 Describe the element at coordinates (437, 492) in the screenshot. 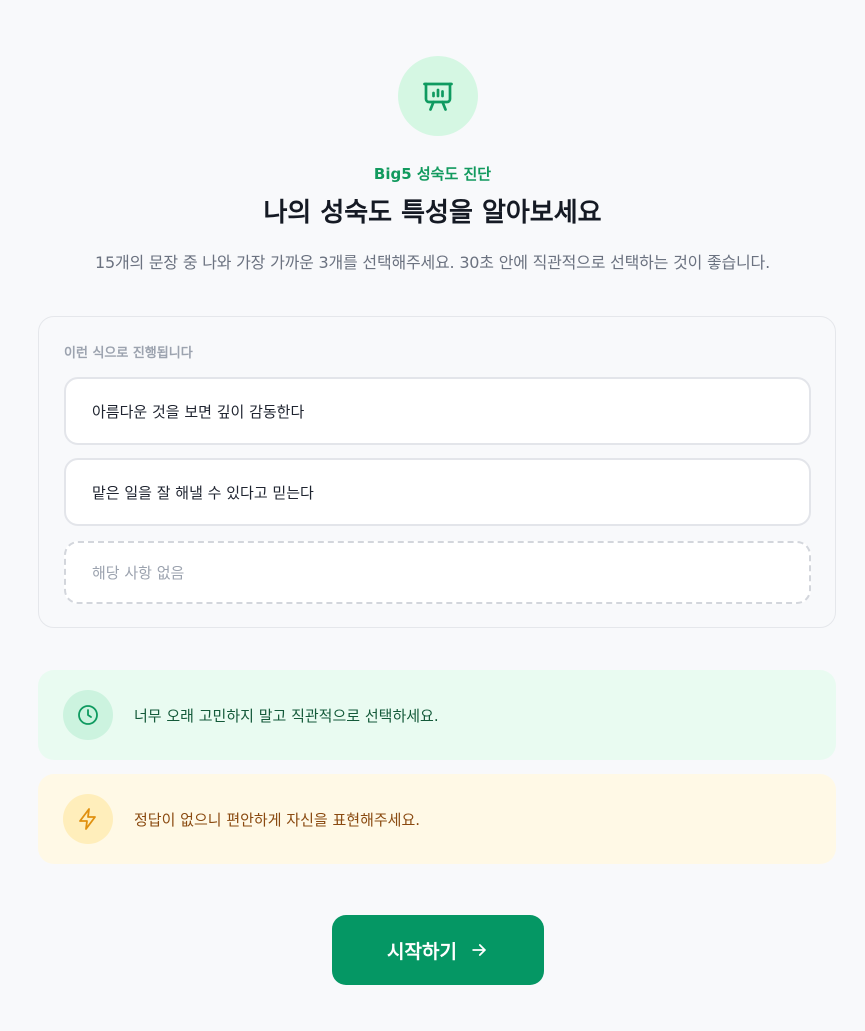

I see `example-option: 맡은 일을 잘 해낼 수 있다고 믿는다` at that location.